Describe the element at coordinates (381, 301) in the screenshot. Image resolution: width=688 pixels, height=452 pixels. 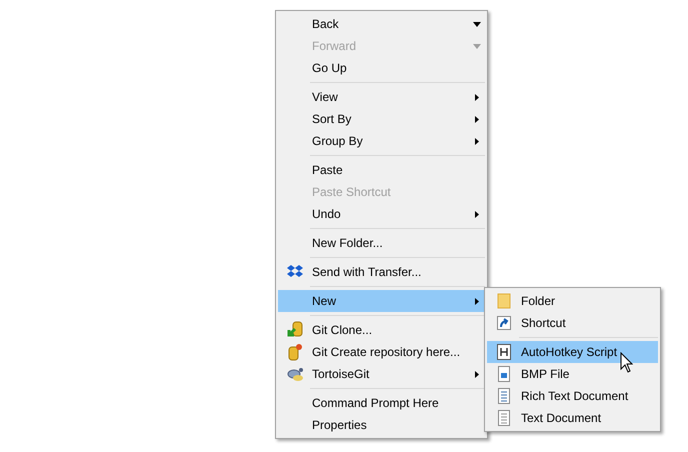
I see `menu-item: New` at that location.